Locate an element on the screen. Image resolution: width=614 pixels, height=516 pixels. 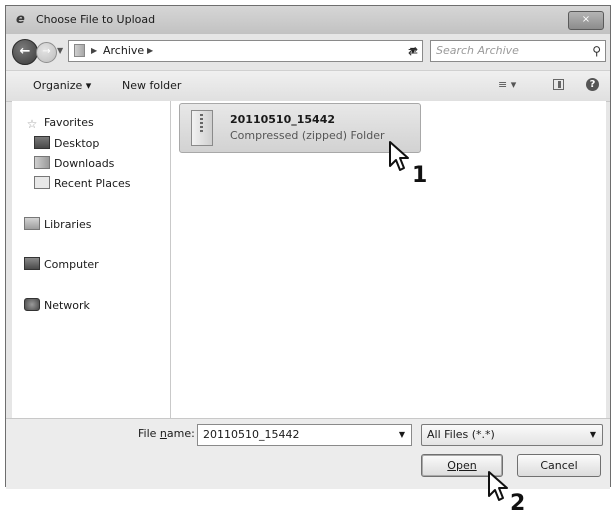
back-button: ← is located at coordinates (25, 52).